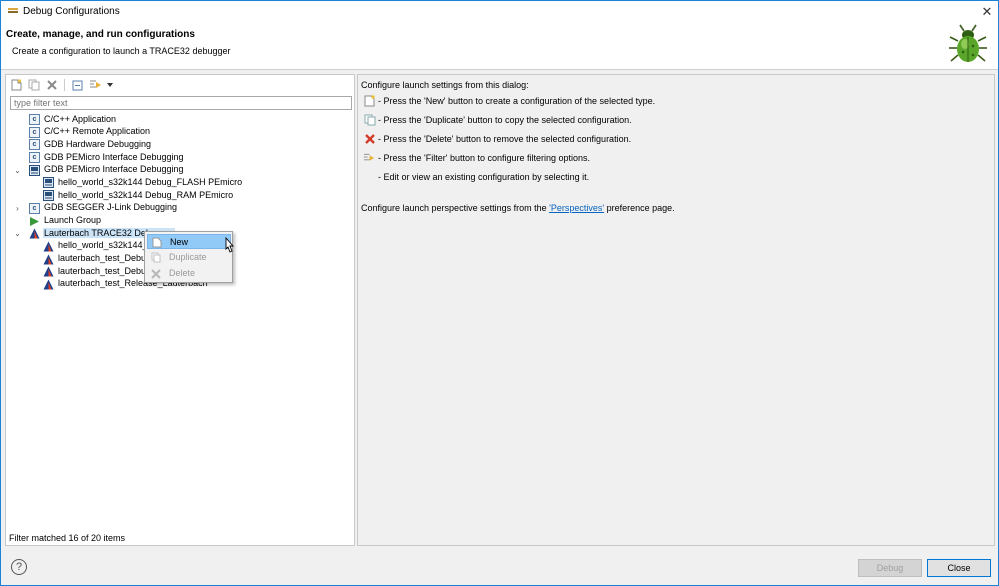 The height and width of the screenshot is (586, 999). I want to click on menu-item-new: New, so click(189, 241).